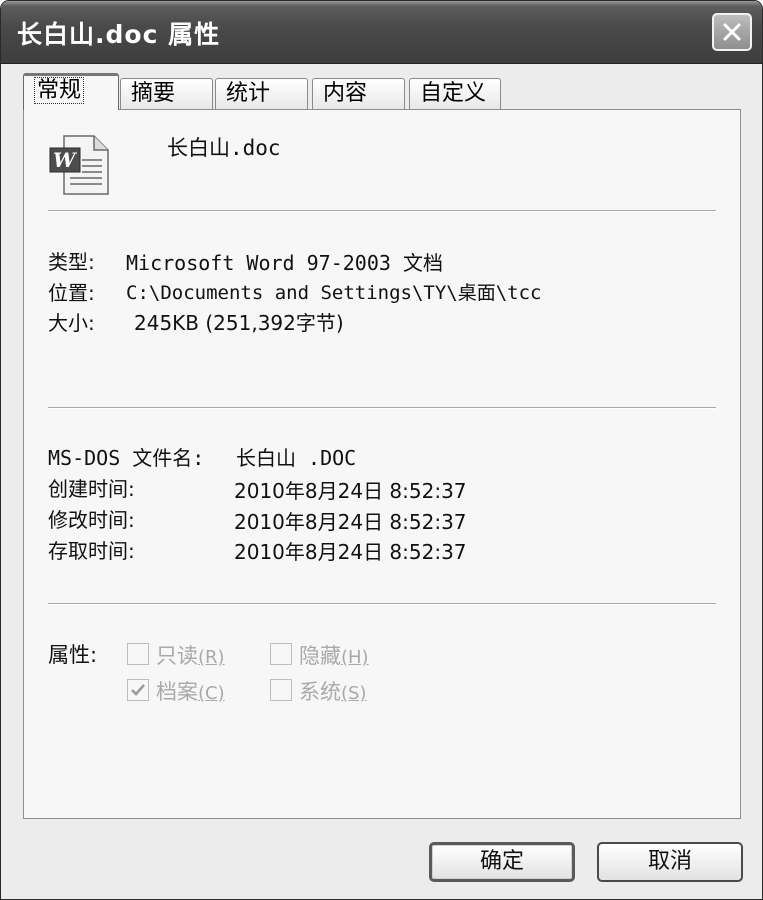  Describe the element at coordinates (381, 32) in the screenshot. I see `title-bar: 长白山.doc 属性` at that location.